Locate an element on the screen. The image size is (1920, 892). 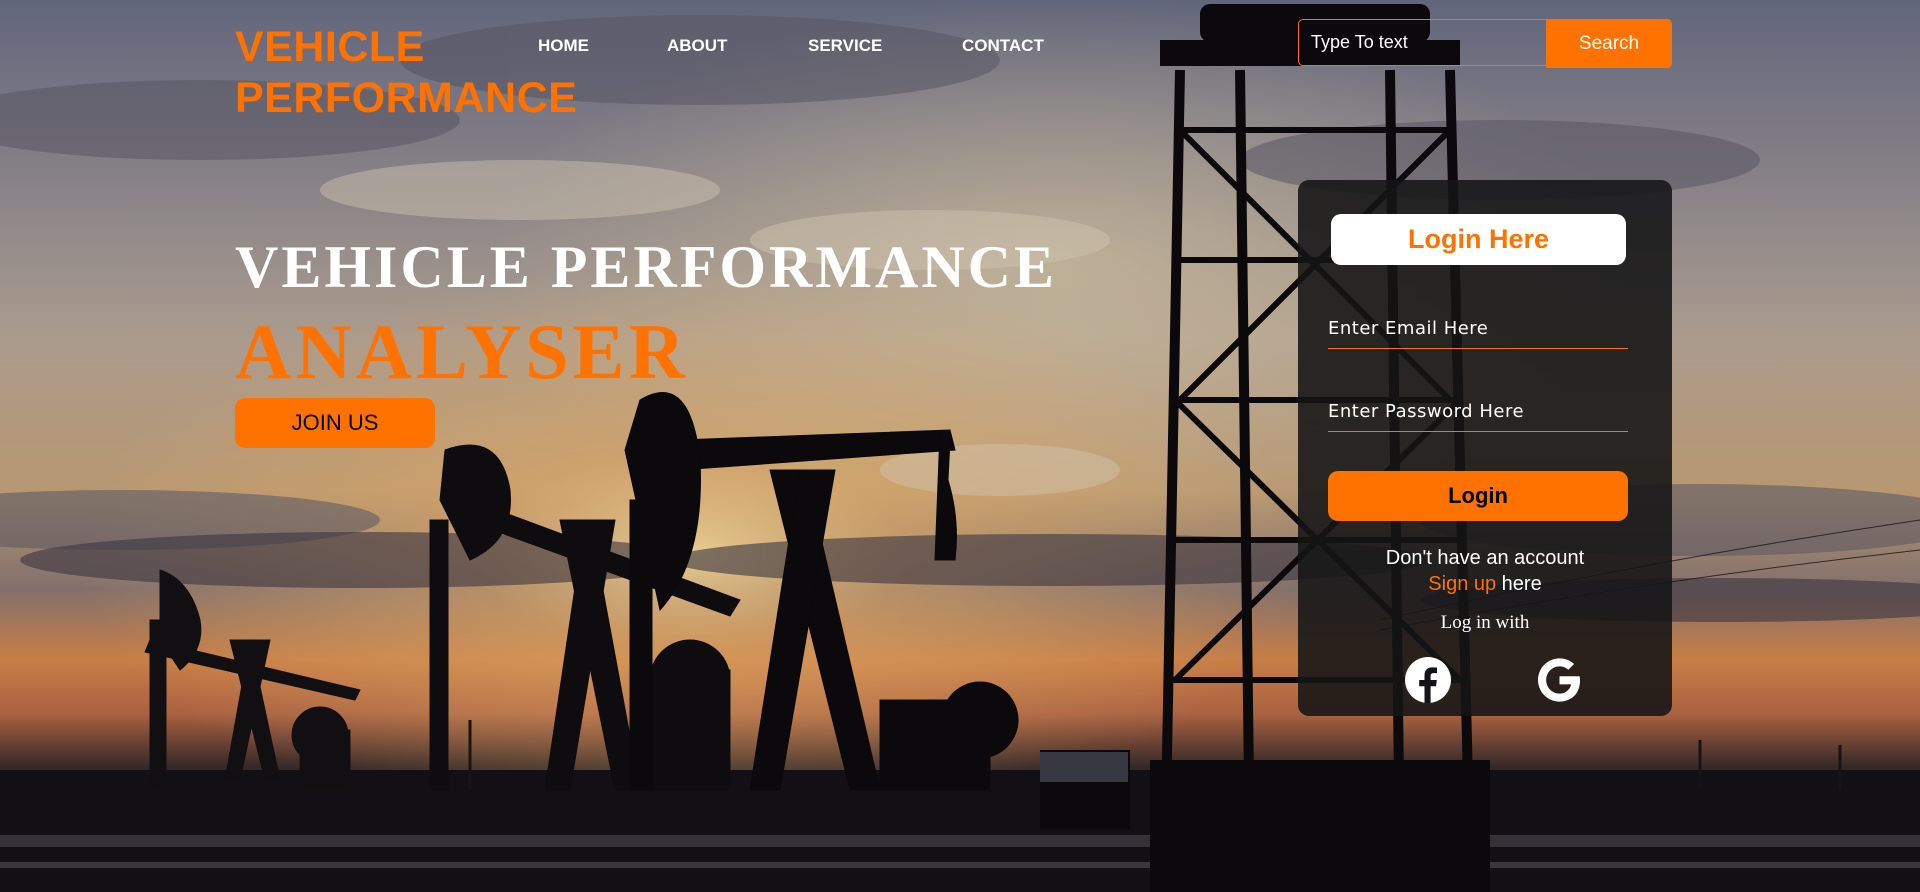
nav-service: SERVICE is located at coordinates (885, 46).